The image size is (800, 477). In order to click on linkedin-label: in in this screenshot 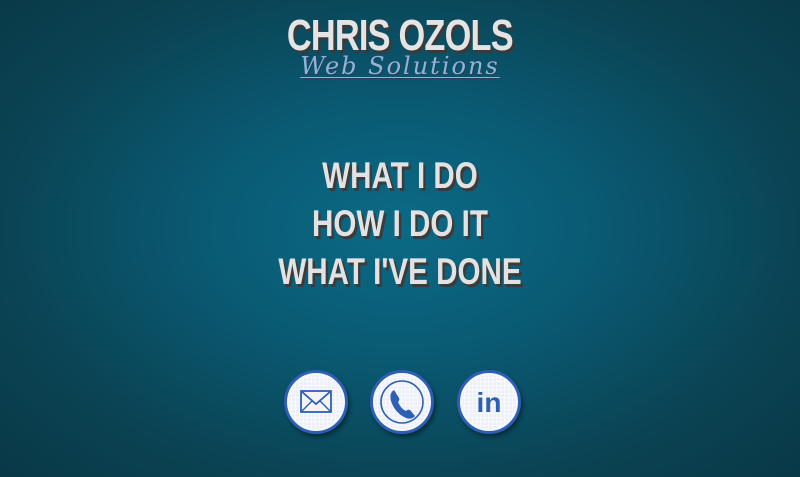, I will do `click(489, 402)`.